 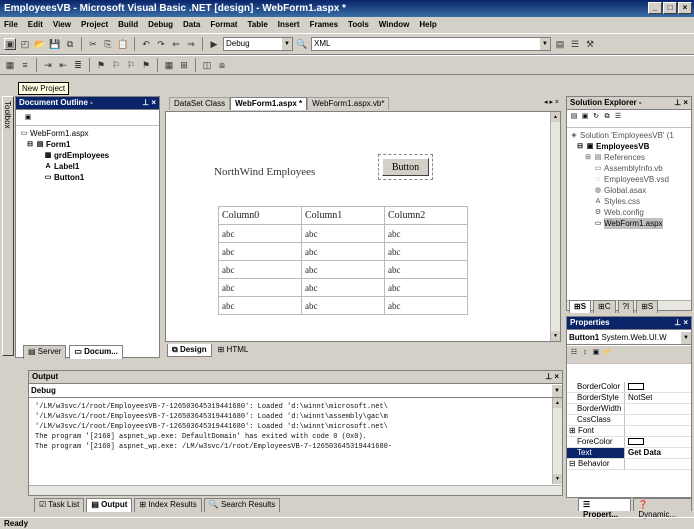 What do you see at coordinates (431, 44) in the screenshot?
I see `find-combo: XML ▼` at bounding box center [431, 44].